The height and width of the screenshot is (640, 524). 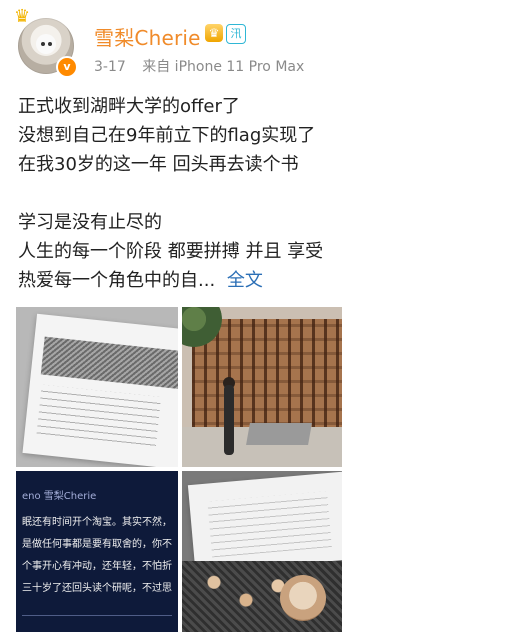 What do you see at coordinates (129, 106) in the screenshot?
I see `post-line-1: 正式收到湖畔大学的offer了` at bounding box center [129, 106].